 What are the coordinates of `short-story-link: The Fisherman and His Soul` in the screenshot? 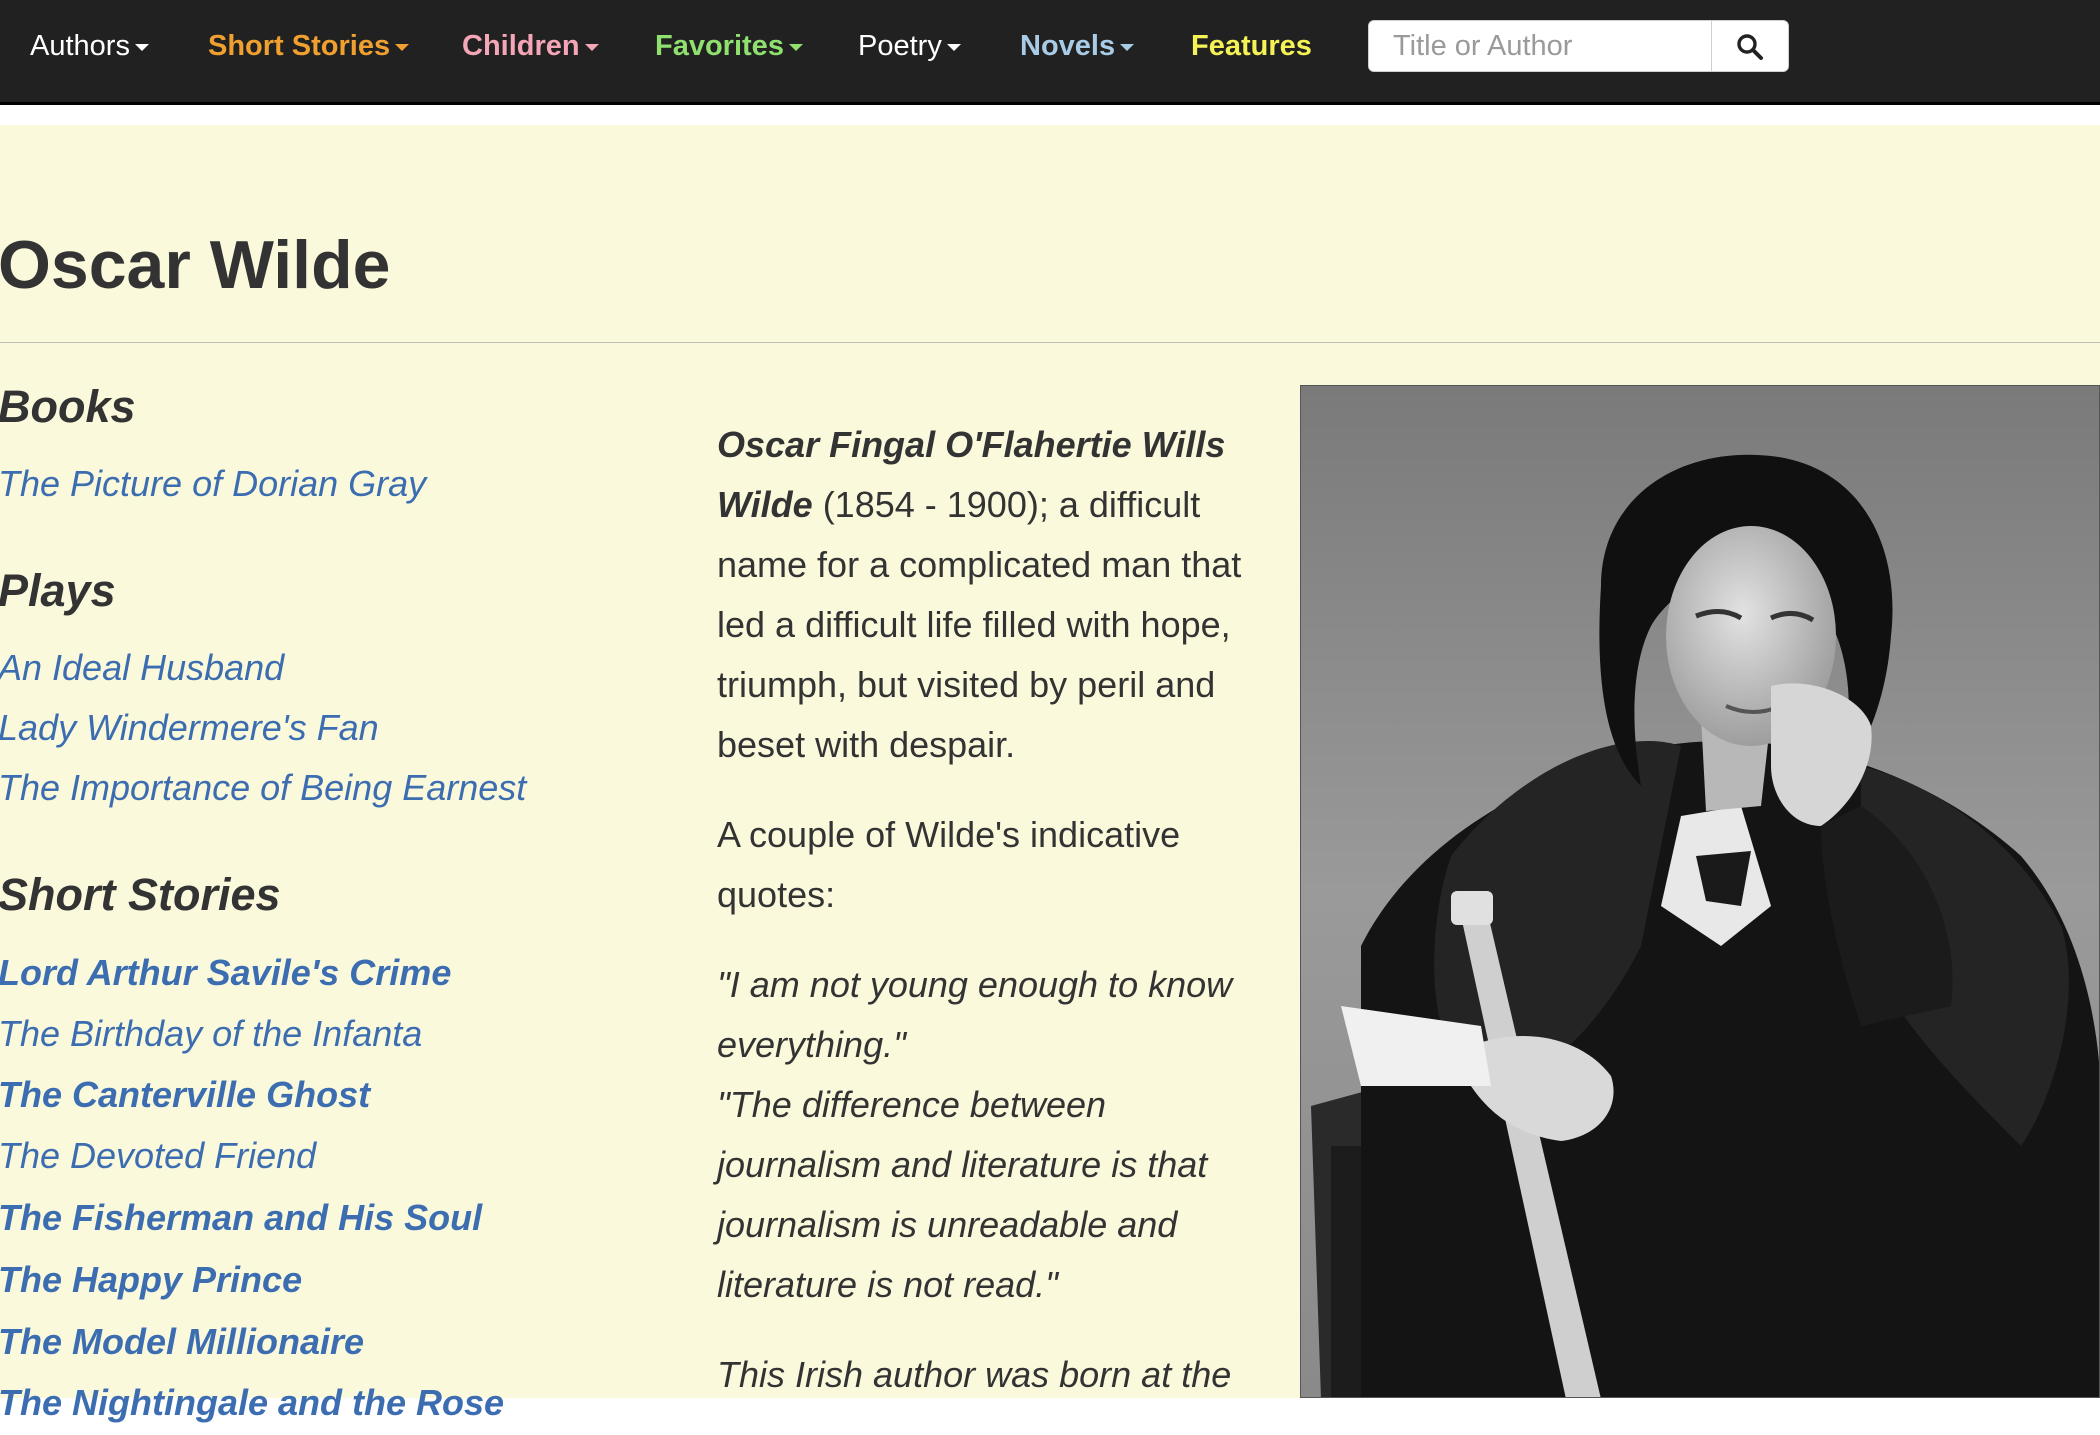 It's located at (241, 1217).